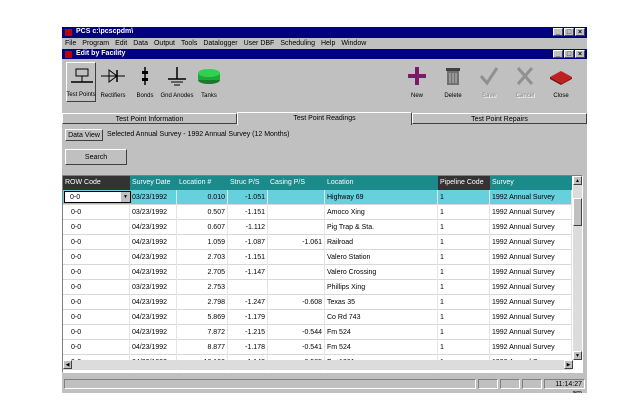 The width and height of the screenshot is (641, 416). What do you see at coordinates (577, 268) in the screenshot?
I see `vertical-scrollbar: ▲ ▼` at bounding box center [577, 268].